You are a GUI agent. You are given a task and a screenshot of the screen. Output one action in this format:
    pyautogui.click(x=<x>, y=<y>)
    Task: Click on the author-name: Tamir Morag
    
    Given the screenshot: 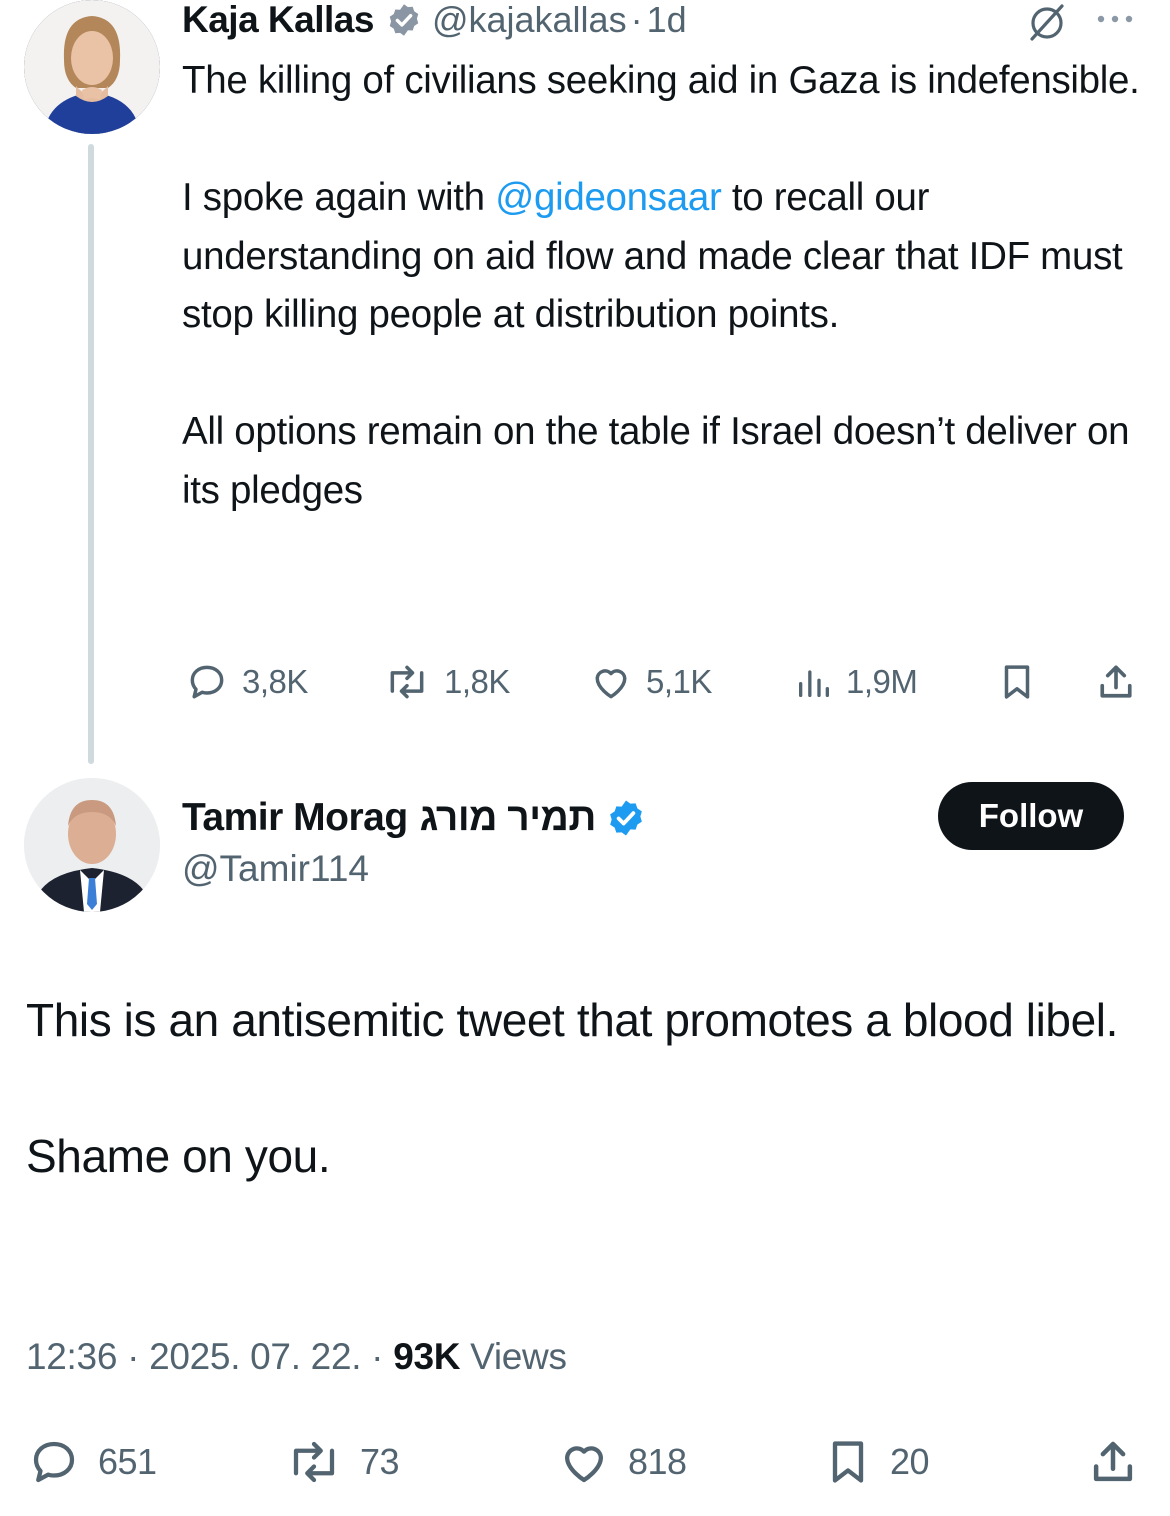 What is the action you would take?
    pyautogui.click(x=295, y=818)
    